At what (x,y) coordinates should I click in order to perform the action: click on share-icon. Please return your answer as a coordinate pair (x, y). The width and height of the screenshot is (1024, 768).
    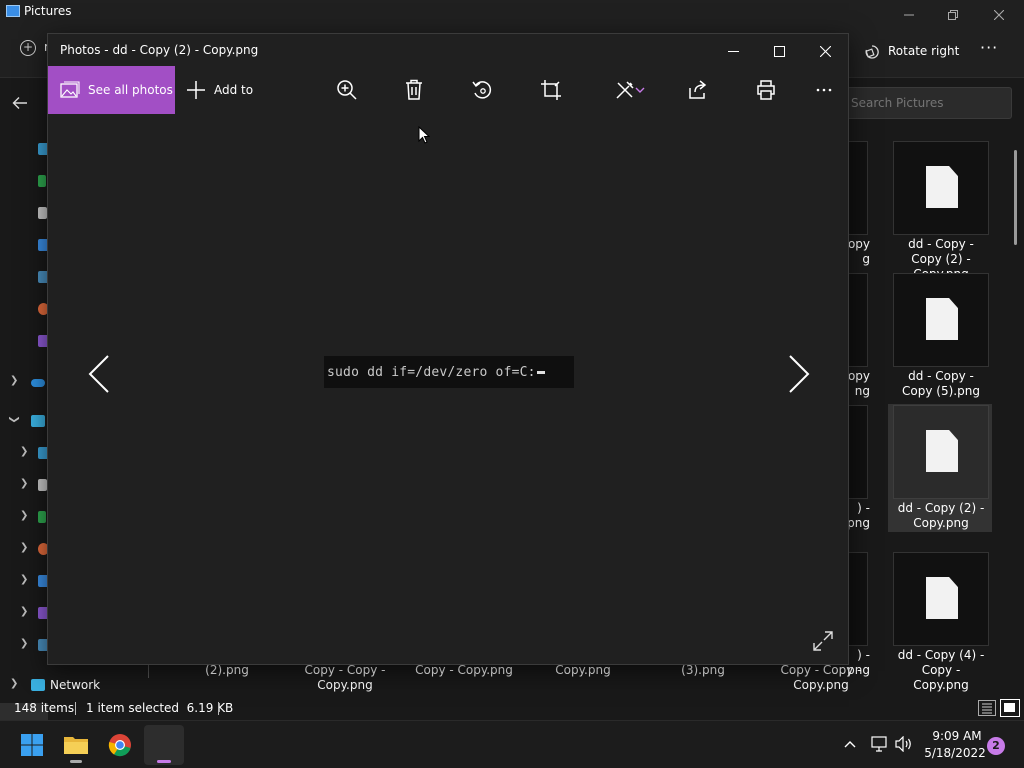
    Looking at the image, I should click on (698, 89).